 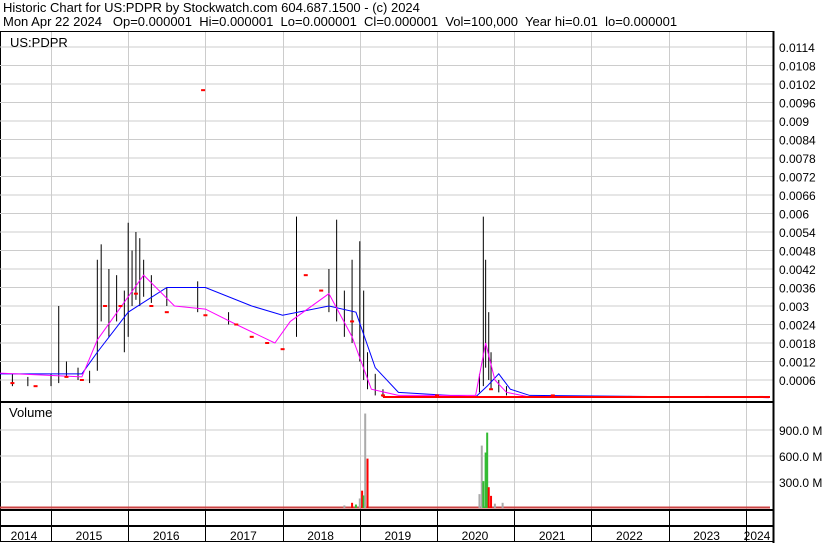 What do you see at coordinates (797, 104) in the screenshot?
I see `price-tick-label: 0.0096` at bounding box center [797, 104].